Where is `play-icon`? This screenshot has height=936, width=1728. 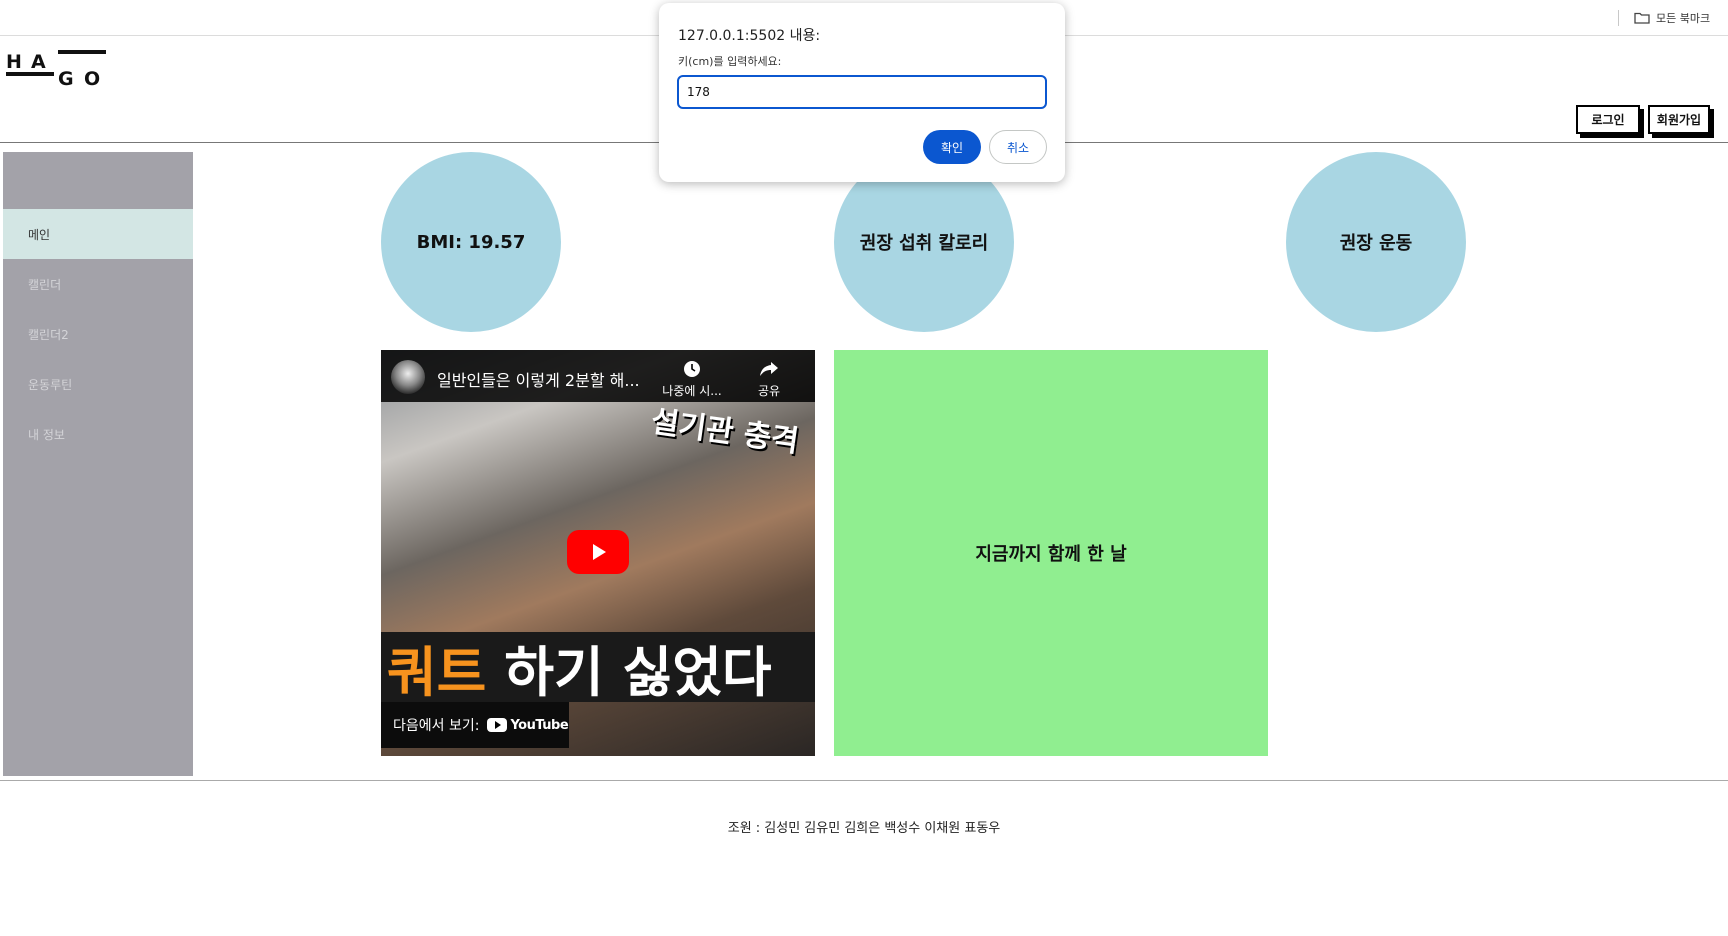
play-icon is located at coordinates (599, 552).